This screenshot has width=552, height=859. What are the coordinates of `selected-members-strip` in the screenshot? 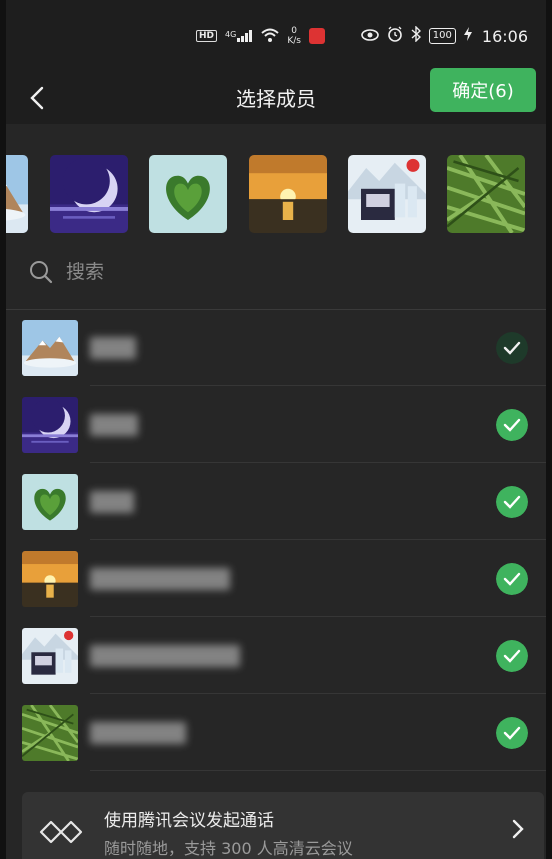 It's located at (276, 195).